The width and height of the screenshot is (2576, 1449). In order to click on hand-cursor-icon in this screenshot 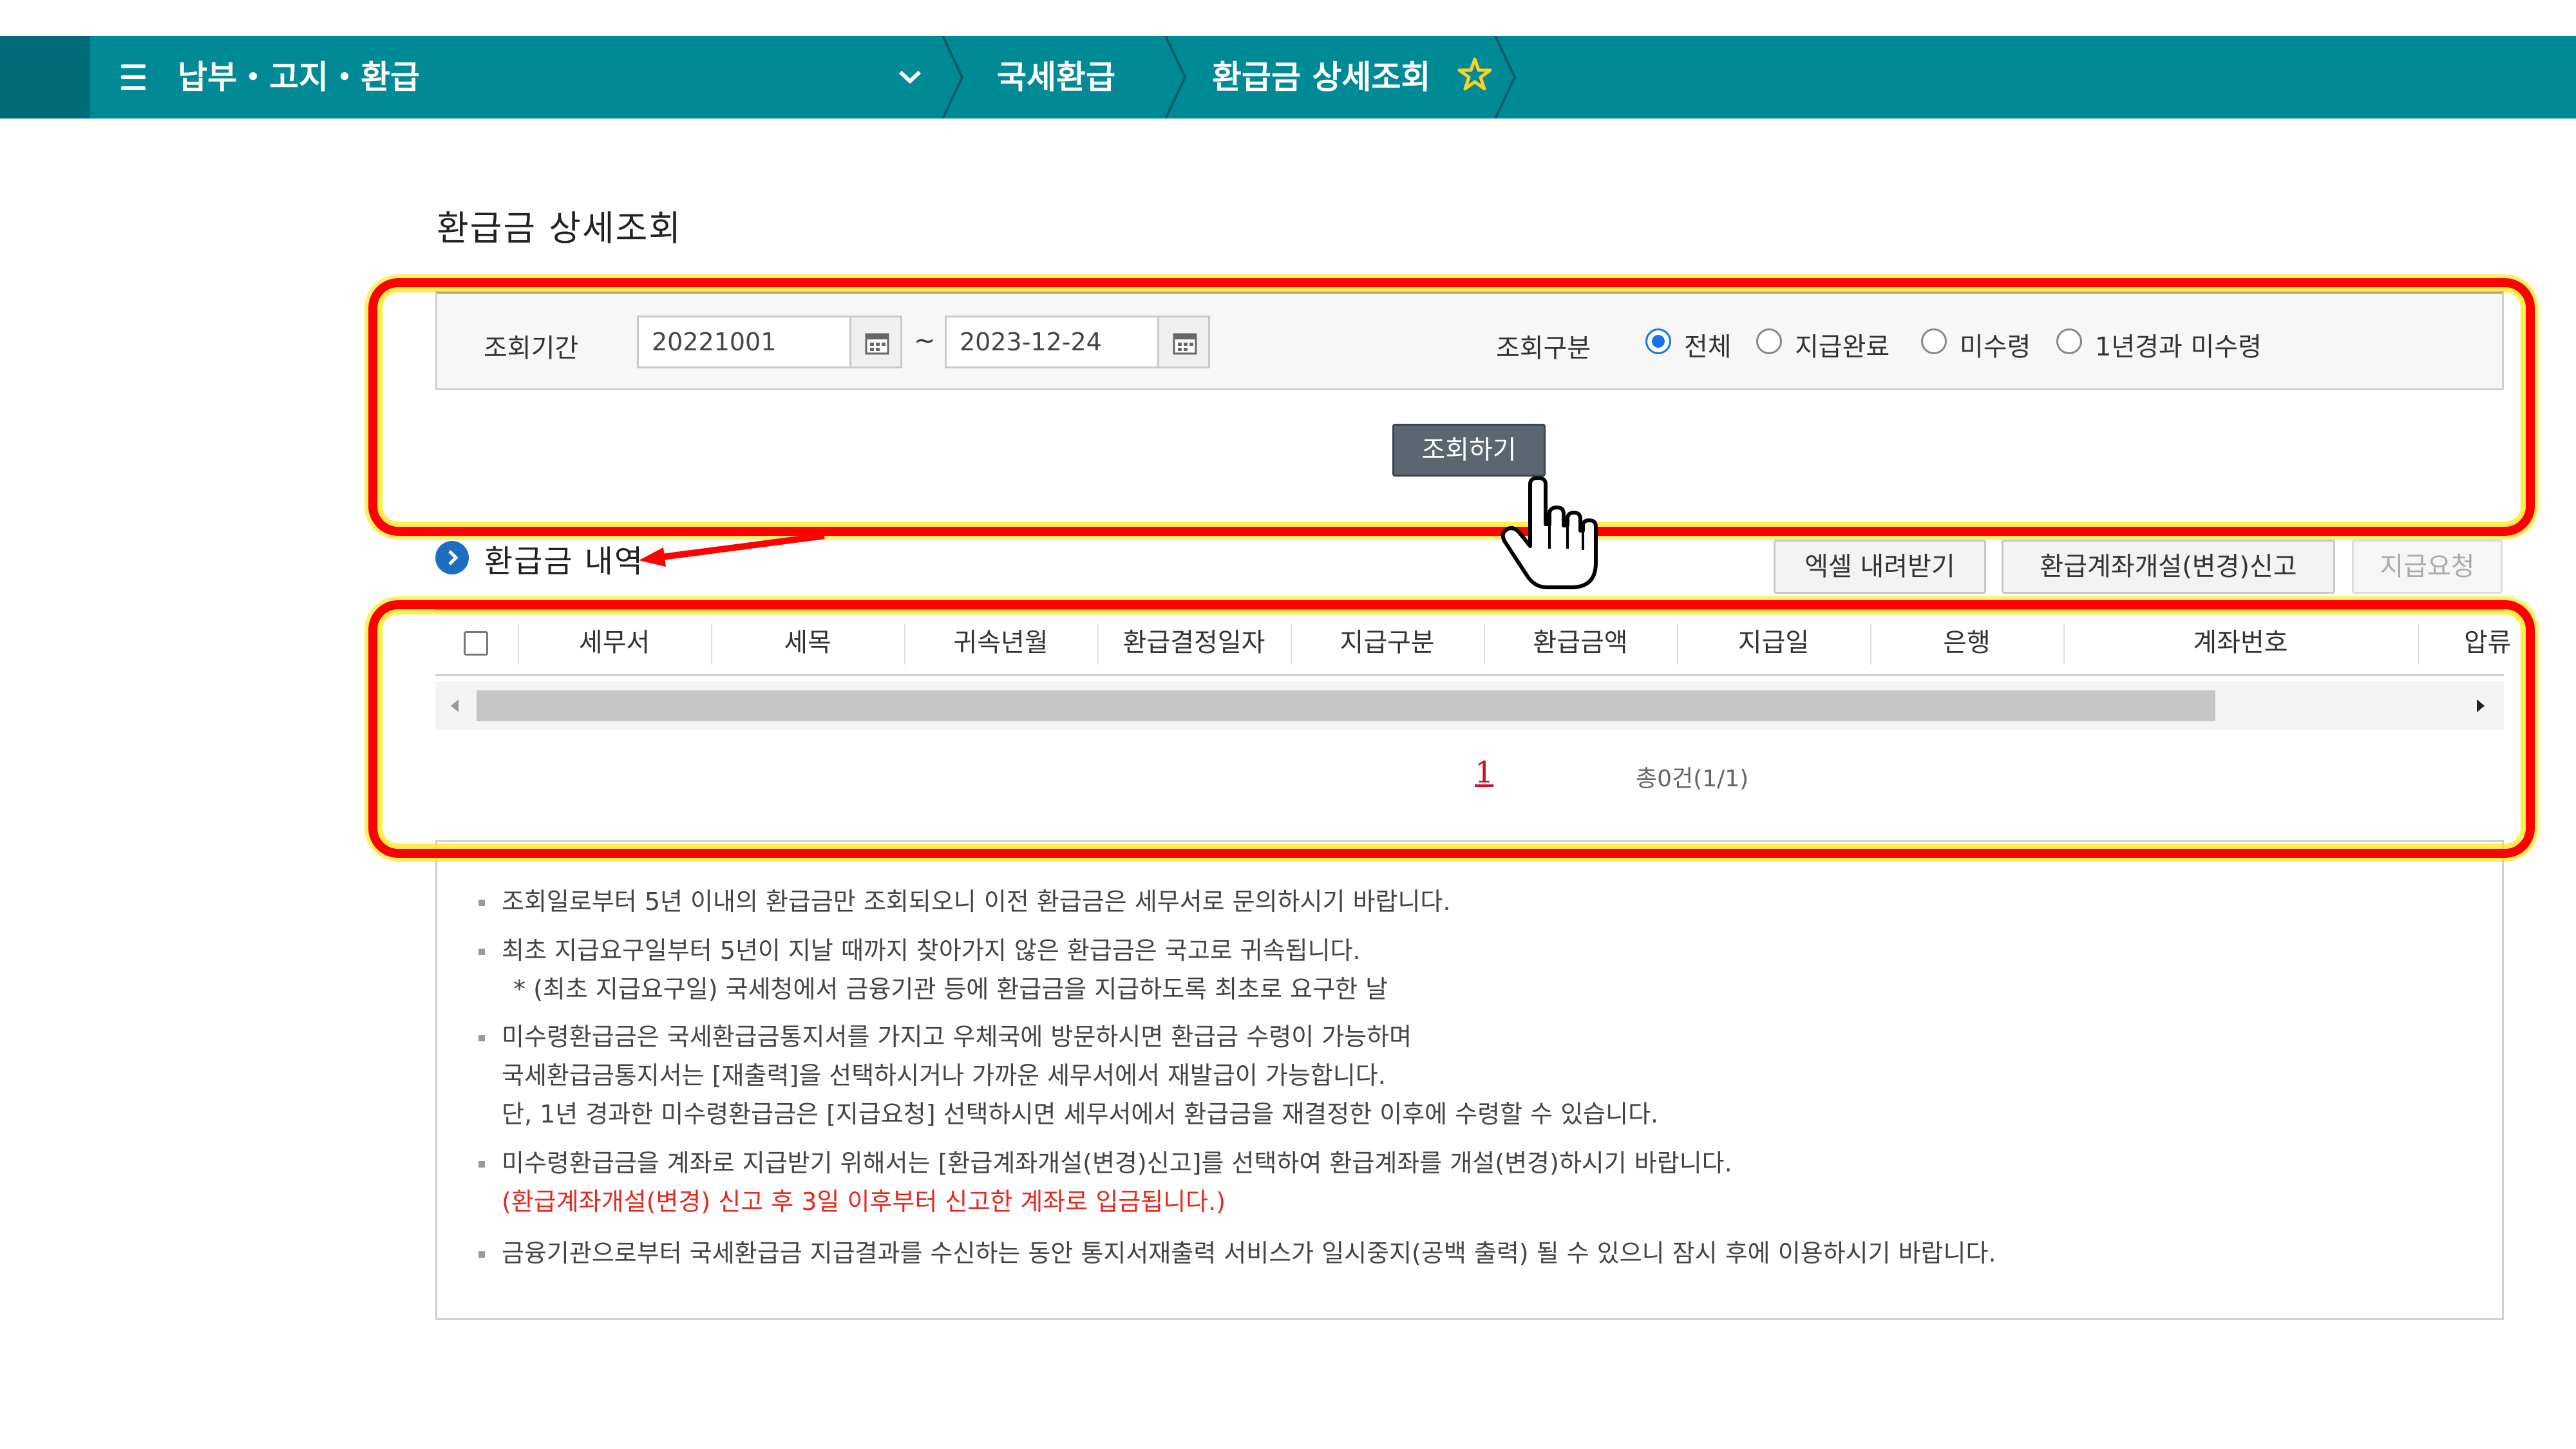, I will do `click(1549, 533)`.